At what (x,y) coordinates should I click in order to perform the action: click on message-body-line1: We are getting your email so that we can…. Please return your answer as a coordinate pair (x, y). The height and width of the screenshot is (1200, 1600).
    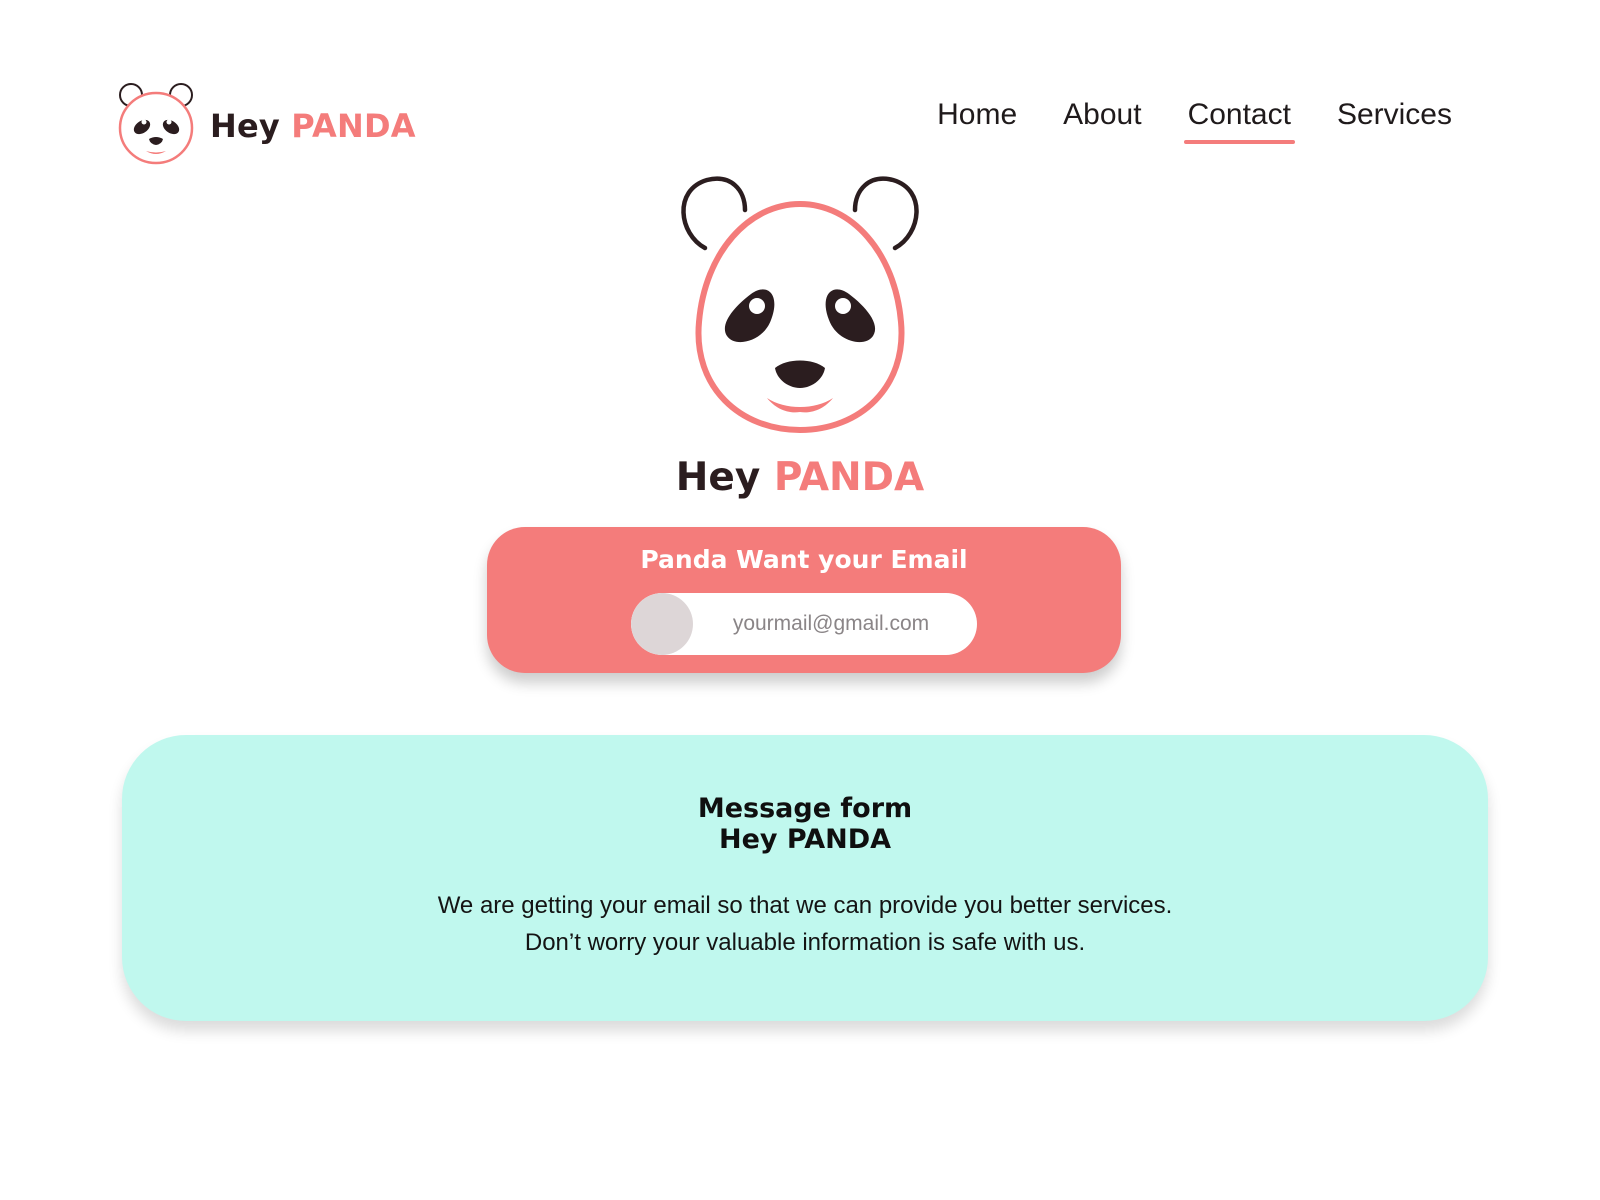
    Looking at the image, I should click on (805, 905).